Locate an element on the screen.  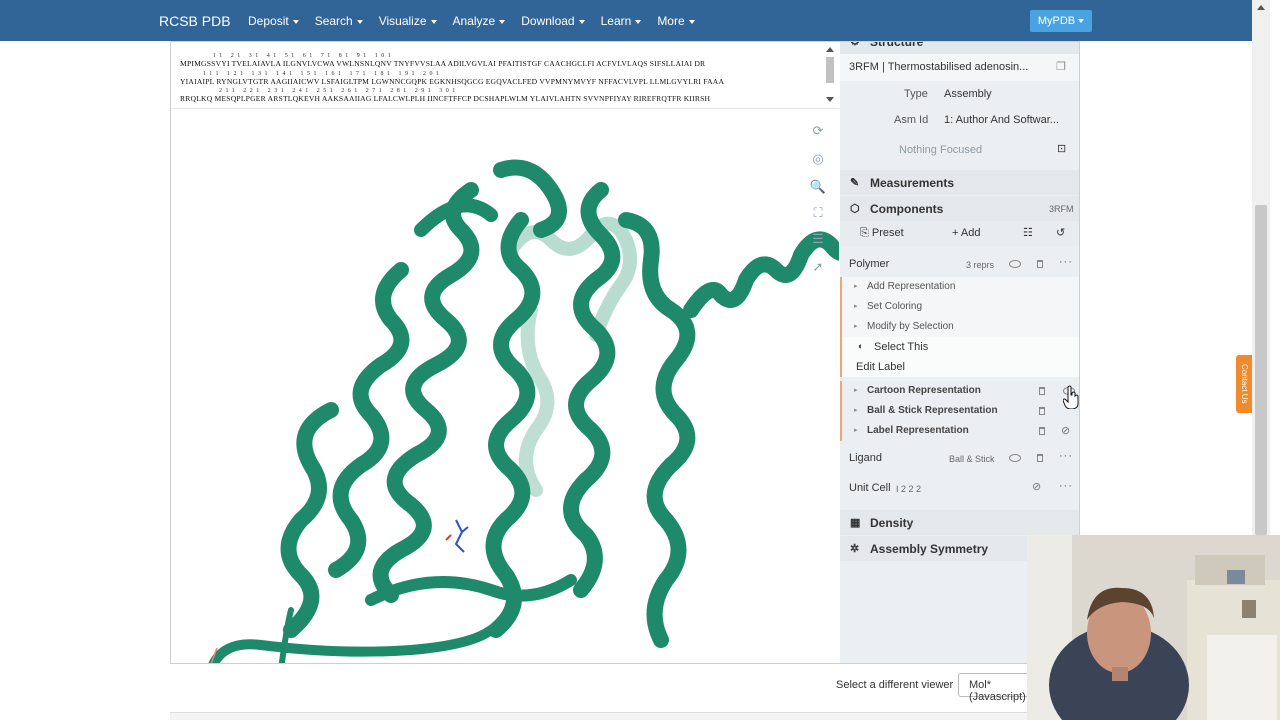
nav-deposit: Deposit is located at coordinates (273, 21).